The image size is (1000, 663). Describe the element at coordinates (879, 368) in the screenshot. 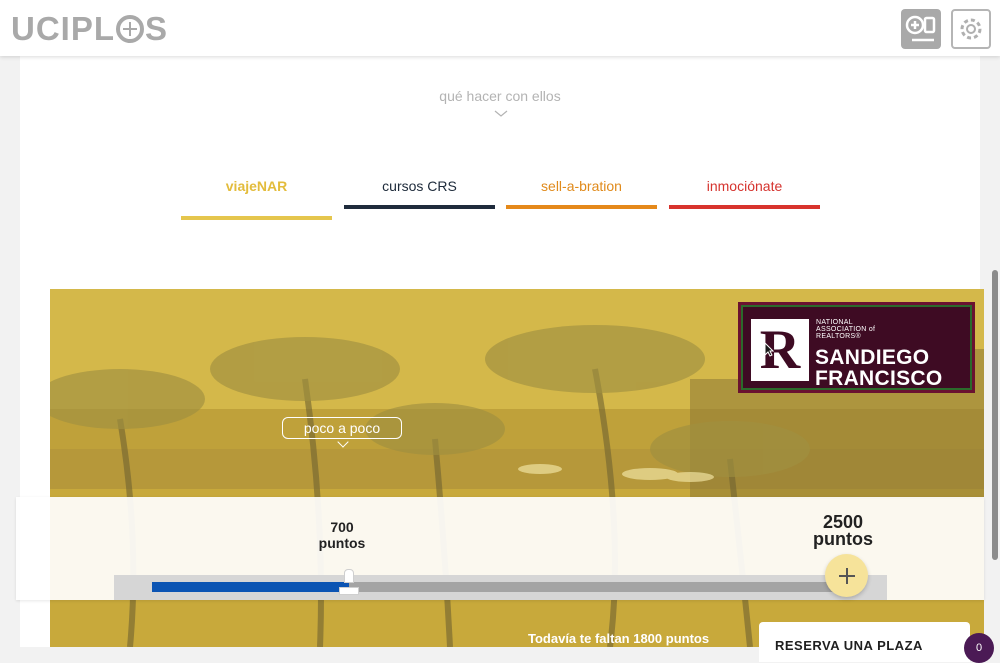

I see `nar-event-cities: SANDIEGO FRANCISCO` at that location.